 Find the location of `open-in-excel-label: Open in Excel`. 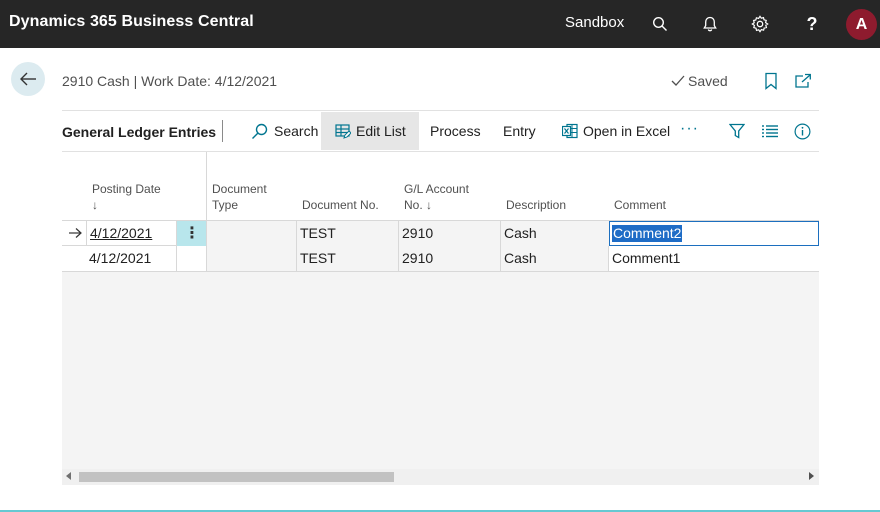

open-in-excel-label: Open in Excel is located at coordinates (627, 131).